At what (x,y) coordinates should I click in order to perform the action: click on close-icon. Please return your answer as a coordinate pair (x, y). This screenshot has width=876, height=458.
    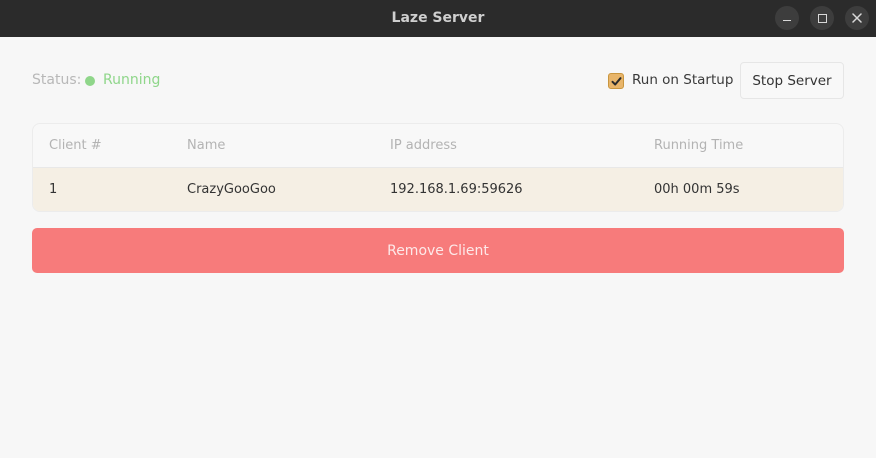
    Looking at the image, I should click on (857, 18).